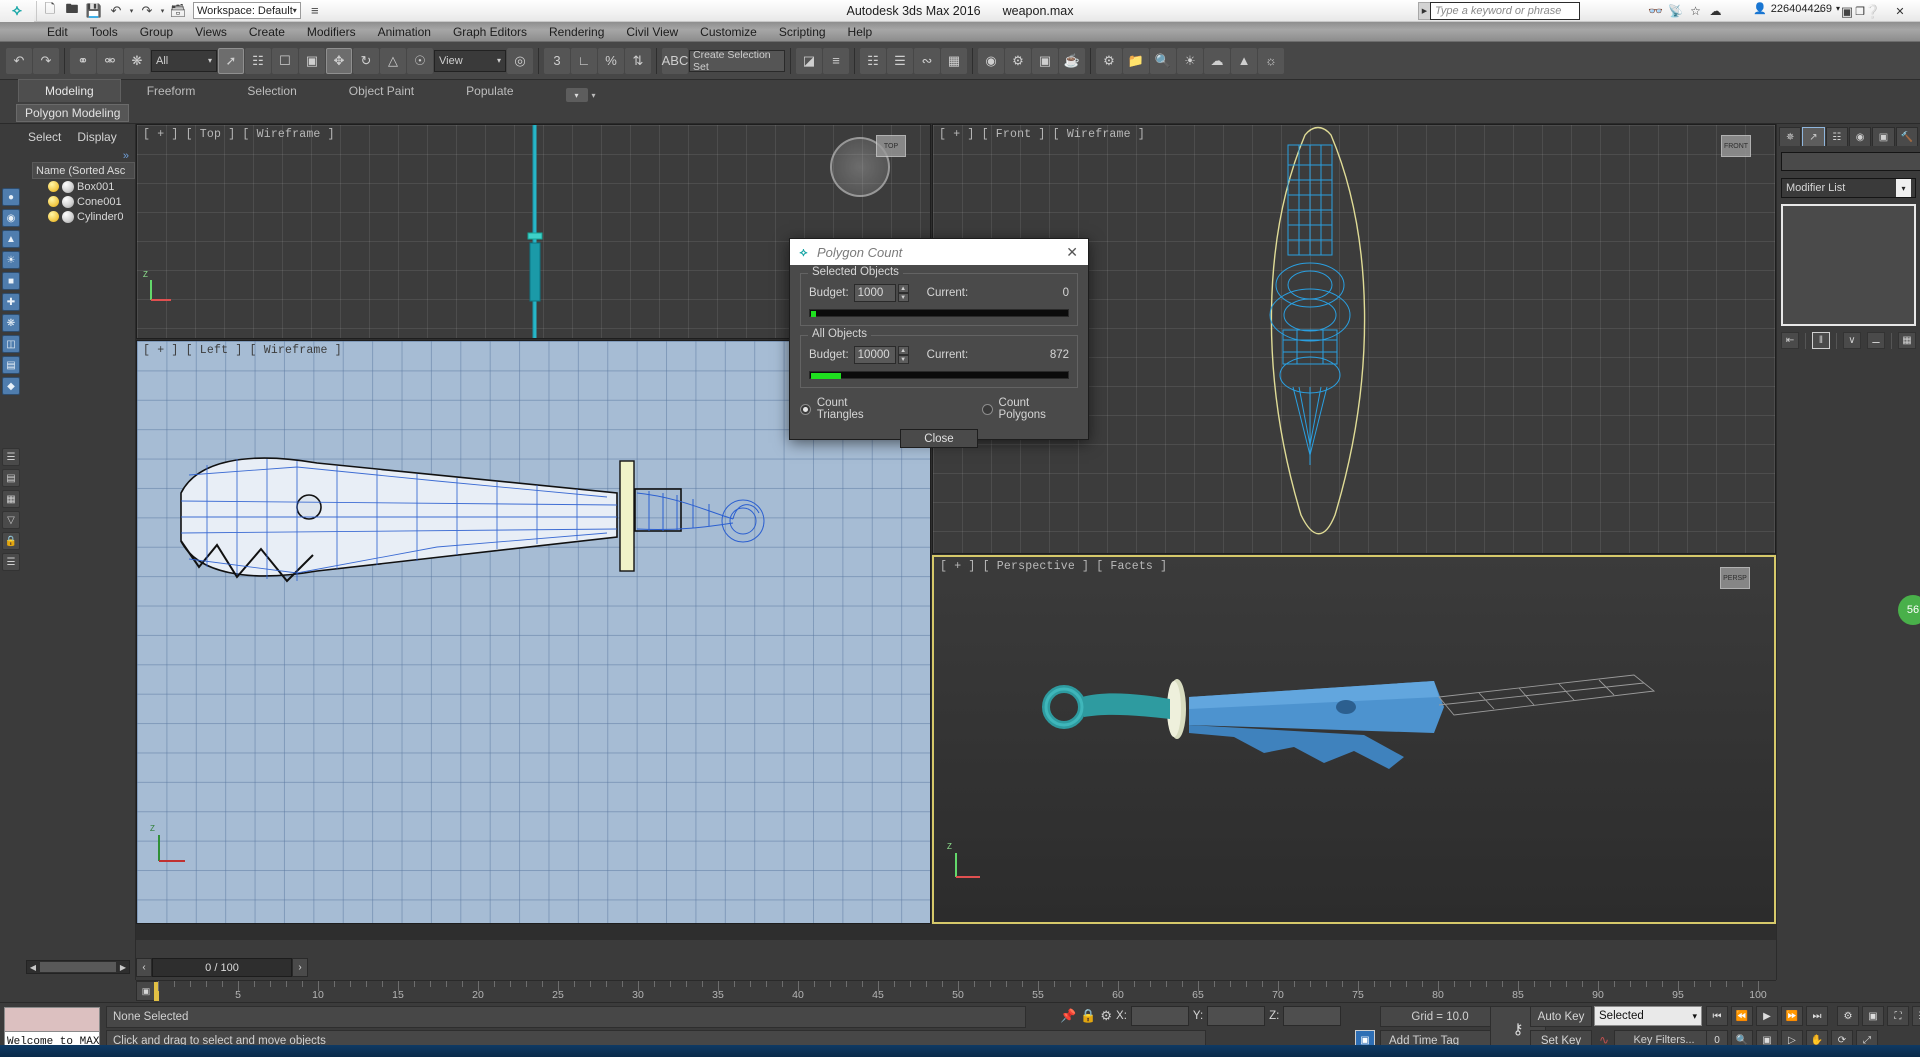 This screenshot has width=1920, height=1057. Describe the element at coordinates (11, 260) in the screenshot. I see `display-lights-icon: ☀` at that location.